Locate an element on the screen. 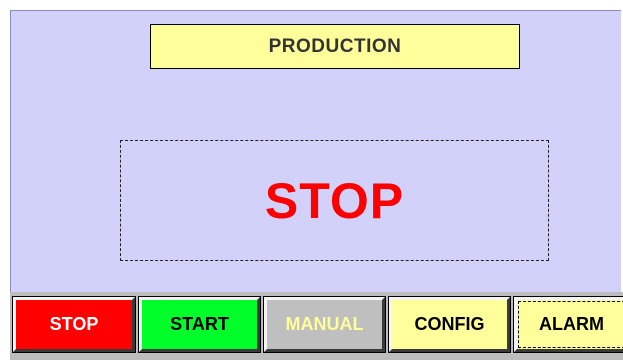 Image resolution: width=623 pixels, height=360 pixels. screen-title: PRODUCTION is located at coordinates (335, 46).